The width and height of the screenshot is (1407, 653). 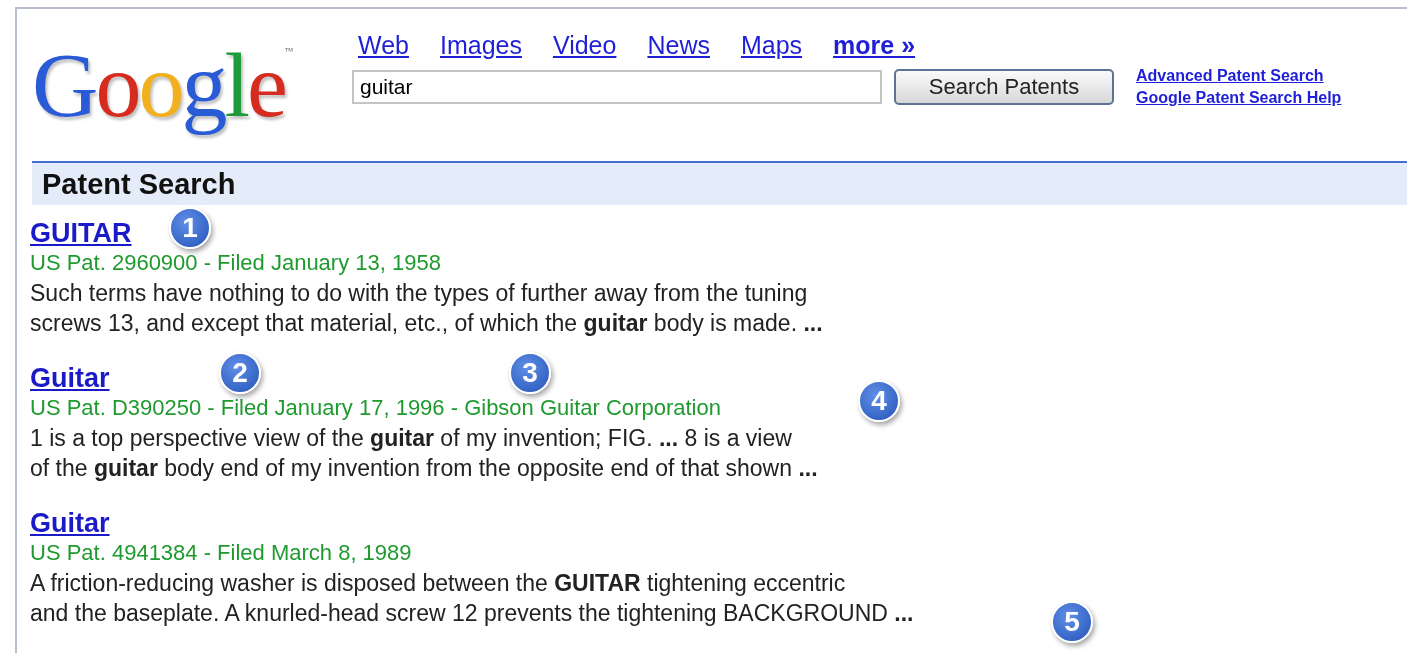 I want to click on number-callout: 2, so click(x=240, y=373).